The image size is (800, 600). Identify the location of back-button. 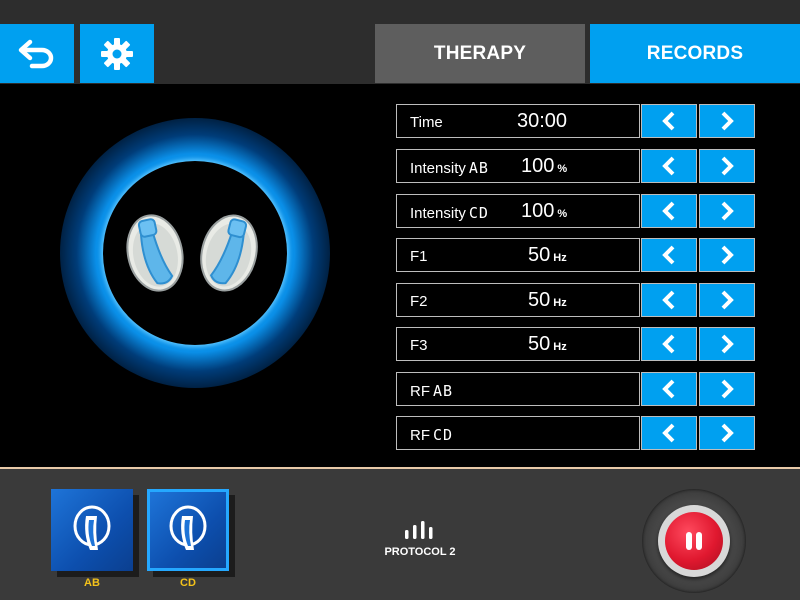
(37, 53).